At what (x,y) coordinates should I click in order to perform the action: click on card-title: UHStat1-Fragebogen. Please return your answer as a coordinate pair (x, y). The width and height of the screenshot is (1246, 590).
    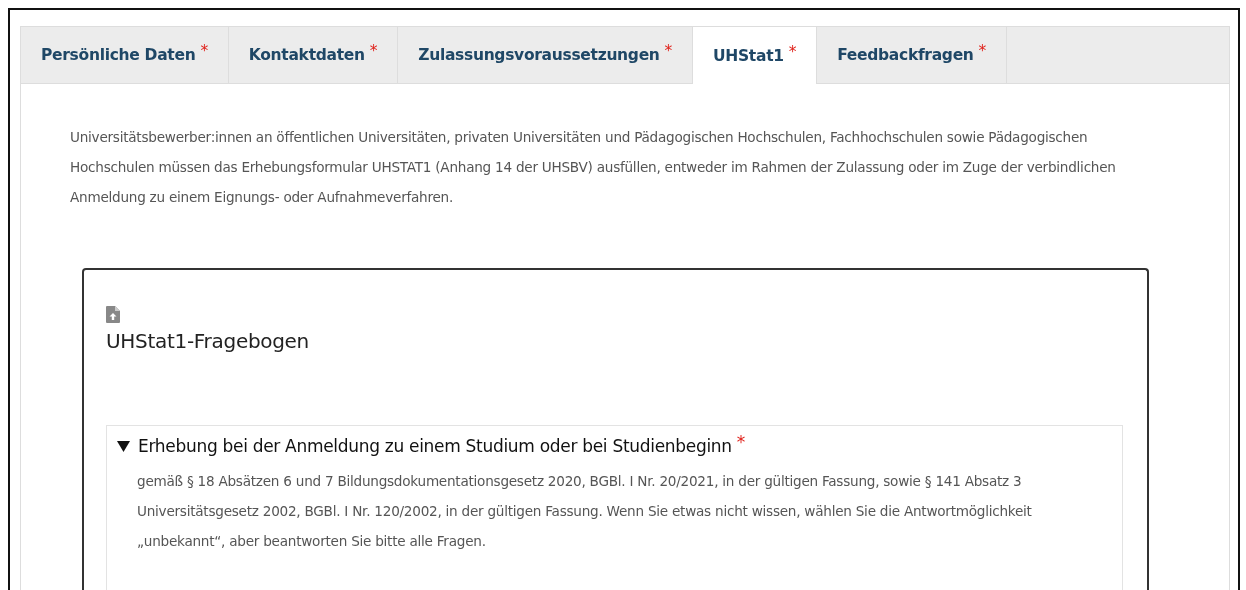
    Looking at the image, I should click on (208, 341).